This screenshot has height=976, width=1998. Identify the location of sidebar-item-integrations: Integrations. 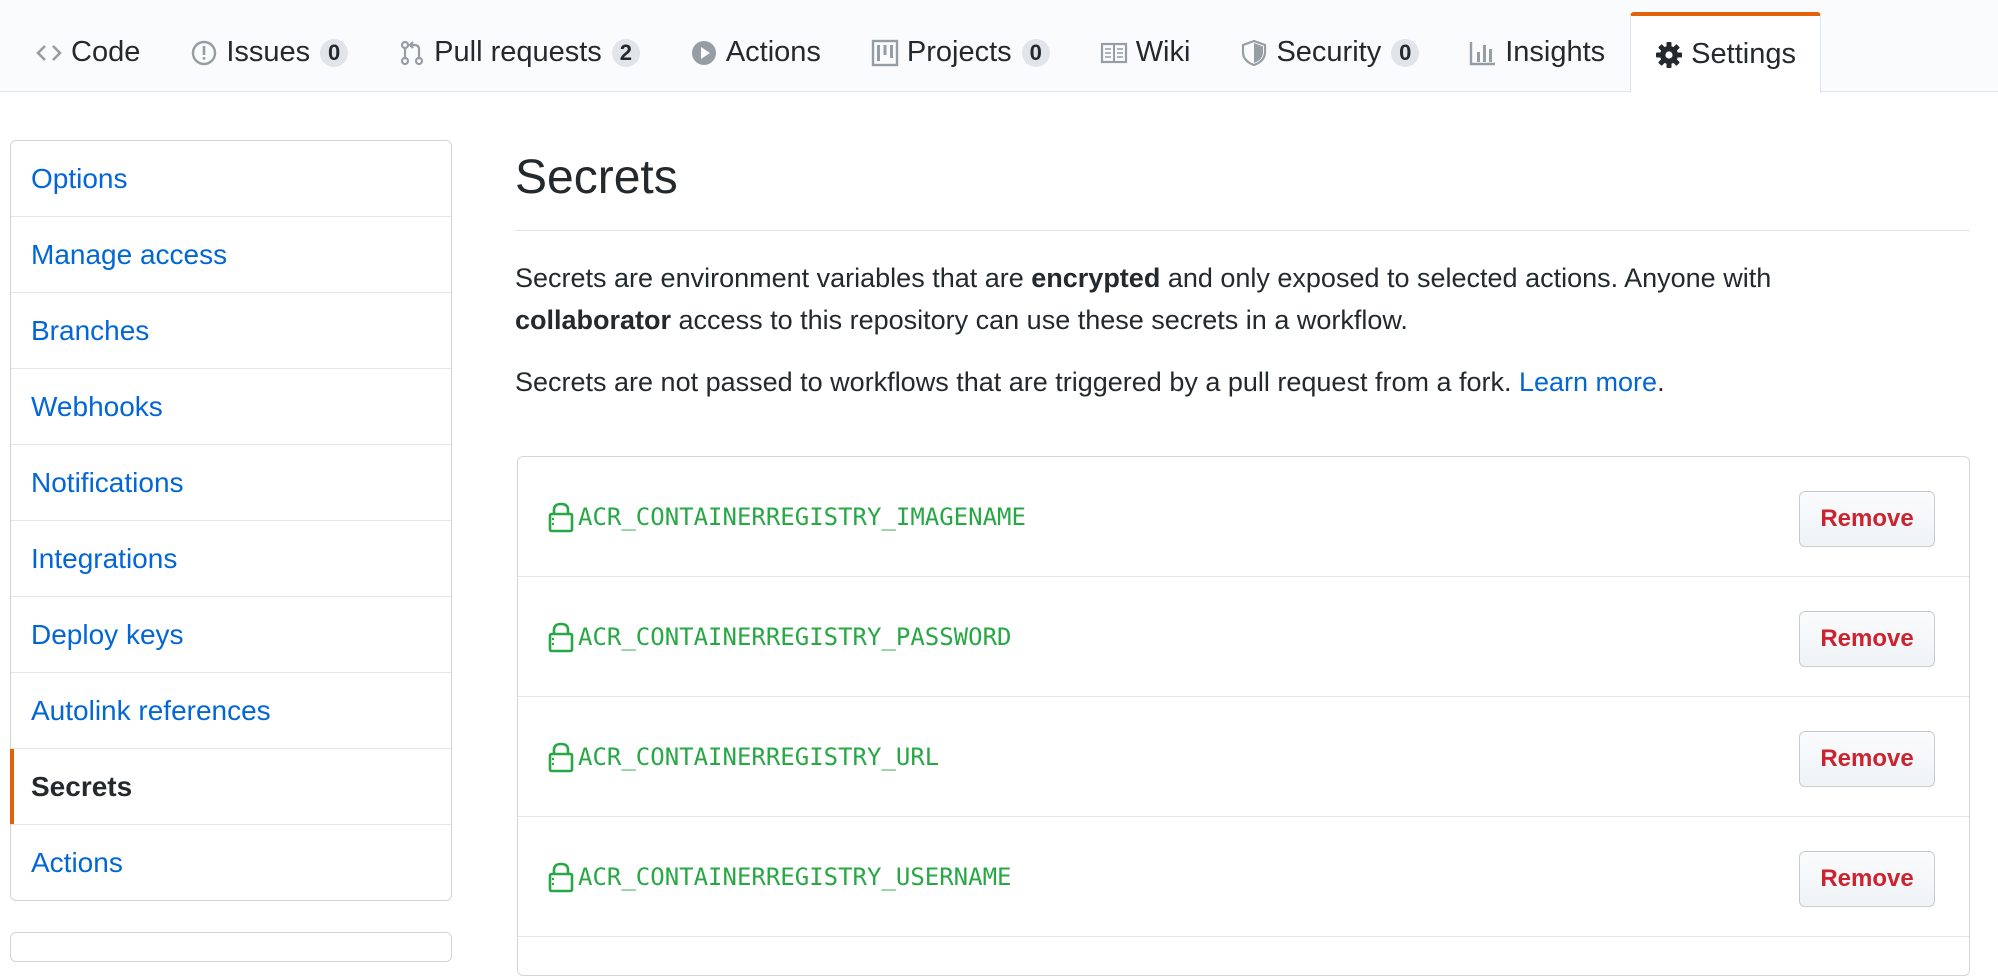
(231, 559).